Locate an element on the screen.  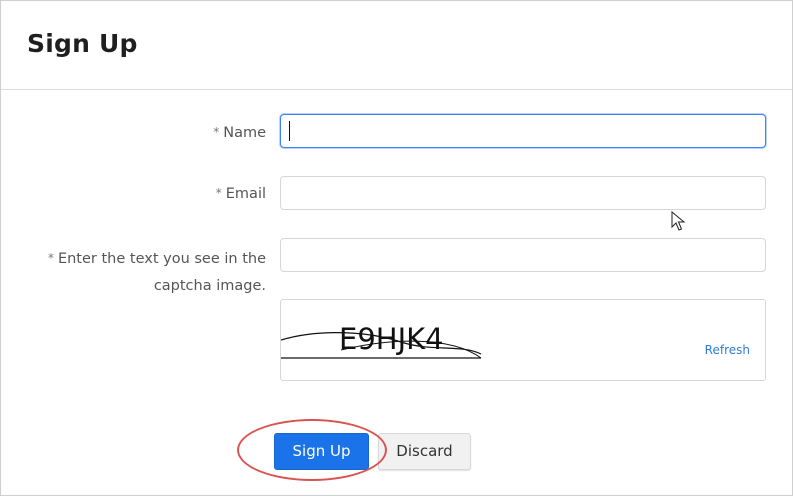
captcha-text: E9HJK4 is located at coordinates (391, 339).